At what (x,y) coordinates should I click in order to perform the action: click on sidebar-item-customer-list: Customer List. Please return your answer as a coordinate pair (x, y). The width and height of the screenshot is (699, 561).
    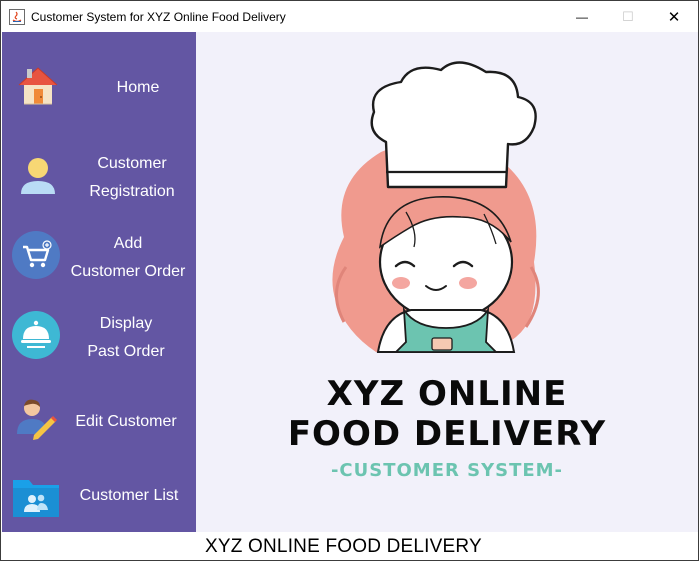
    Looking at the image, I should click on (99, 496).